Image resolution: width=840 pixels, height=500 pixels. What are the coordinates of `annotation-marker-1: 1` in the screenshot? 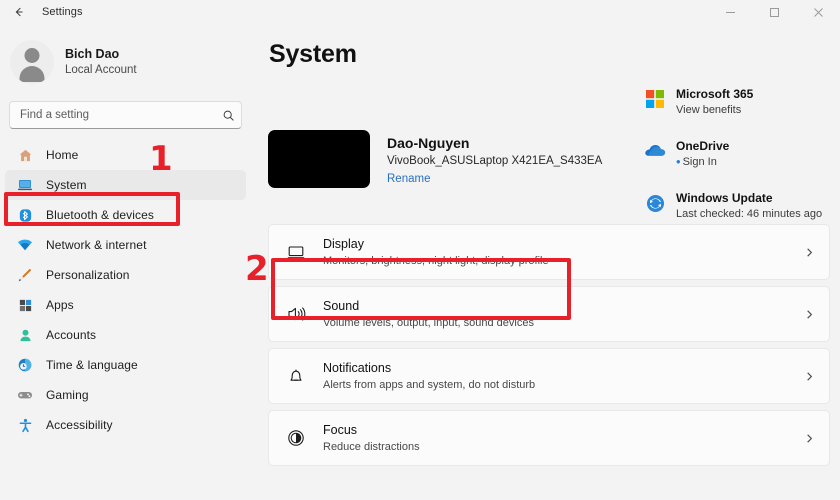 It's located at (161, 159).